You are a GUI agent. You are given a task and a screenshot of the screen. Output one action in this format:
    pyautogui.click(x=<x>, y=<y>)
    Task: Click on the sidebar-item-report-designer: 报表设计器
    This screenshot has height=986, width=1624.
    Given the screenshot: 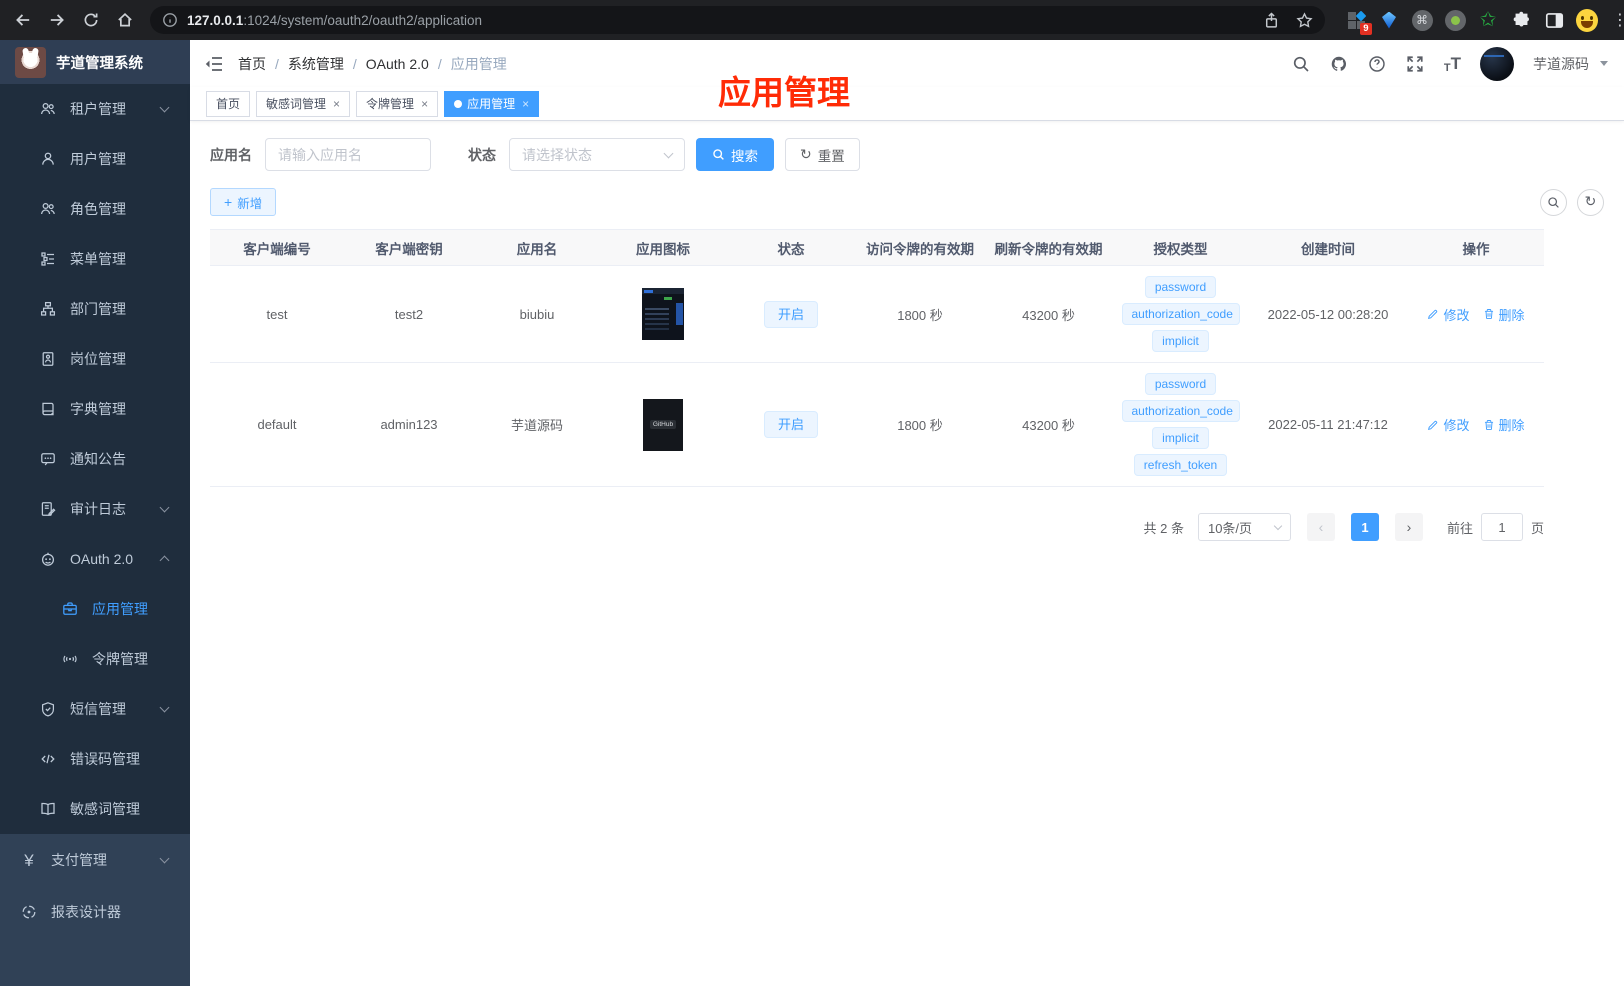 What is the action you would take?
    pyautogui.click(x=95, y=912)
    